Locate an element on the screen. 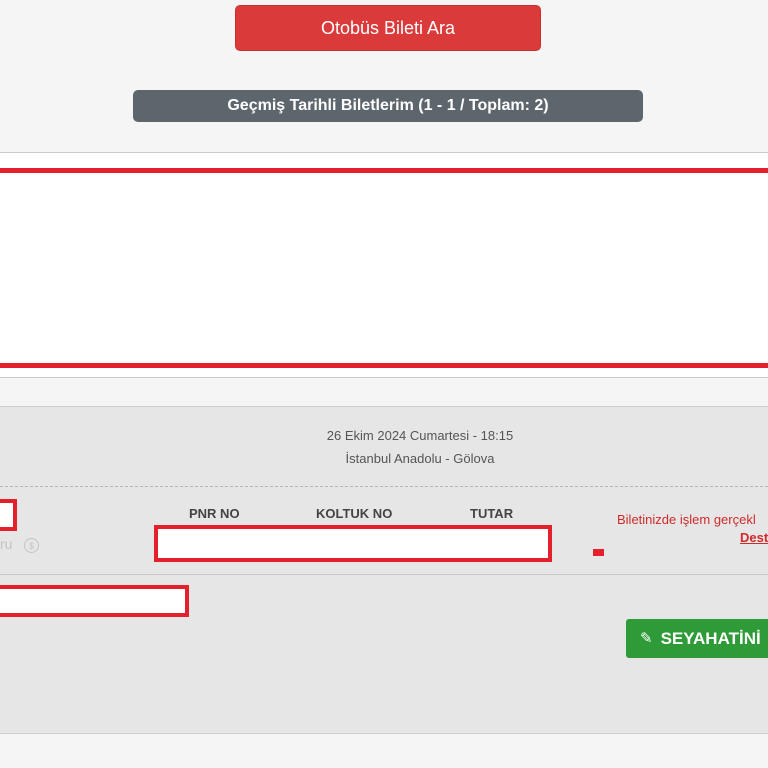 Image resolution: width=768 pixels, height=768 pixels. redacted-passenger-field is located at coordinates (94, 601).